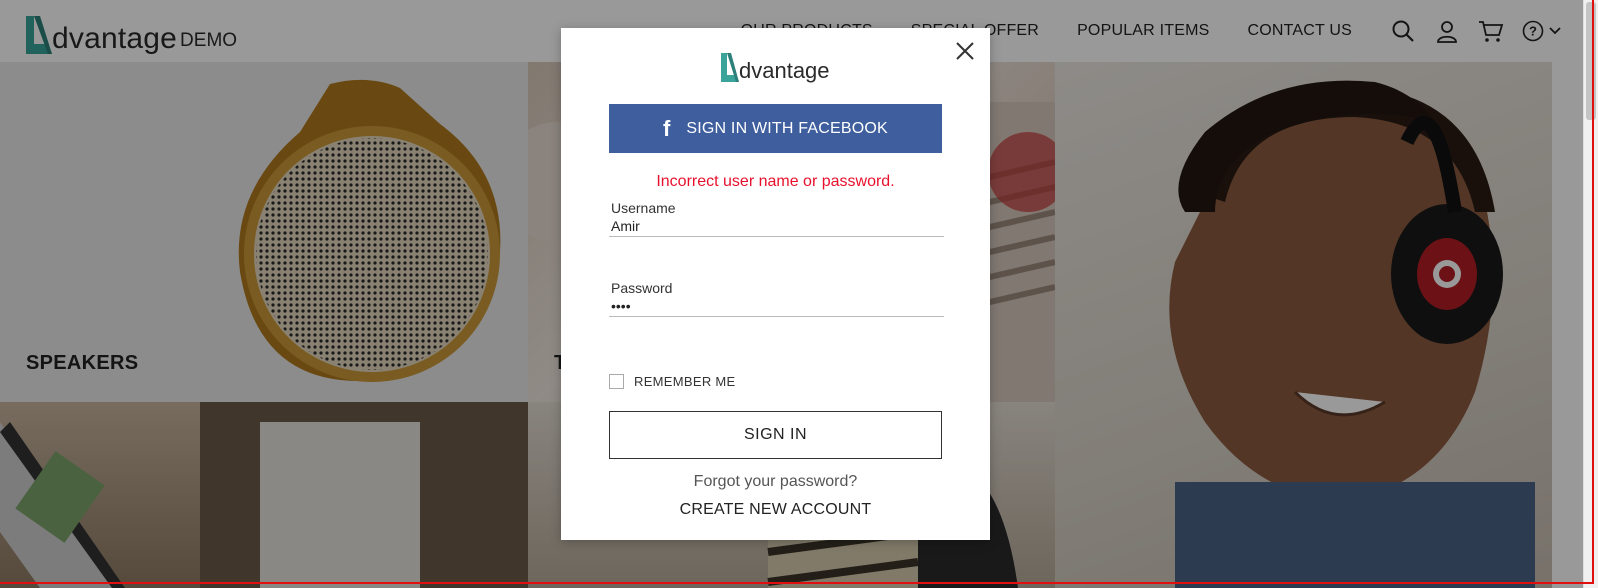 This screenshot has height=588, width=1598. I want to click on login-error-message: Incorrect user name or password., so click(775, 181).